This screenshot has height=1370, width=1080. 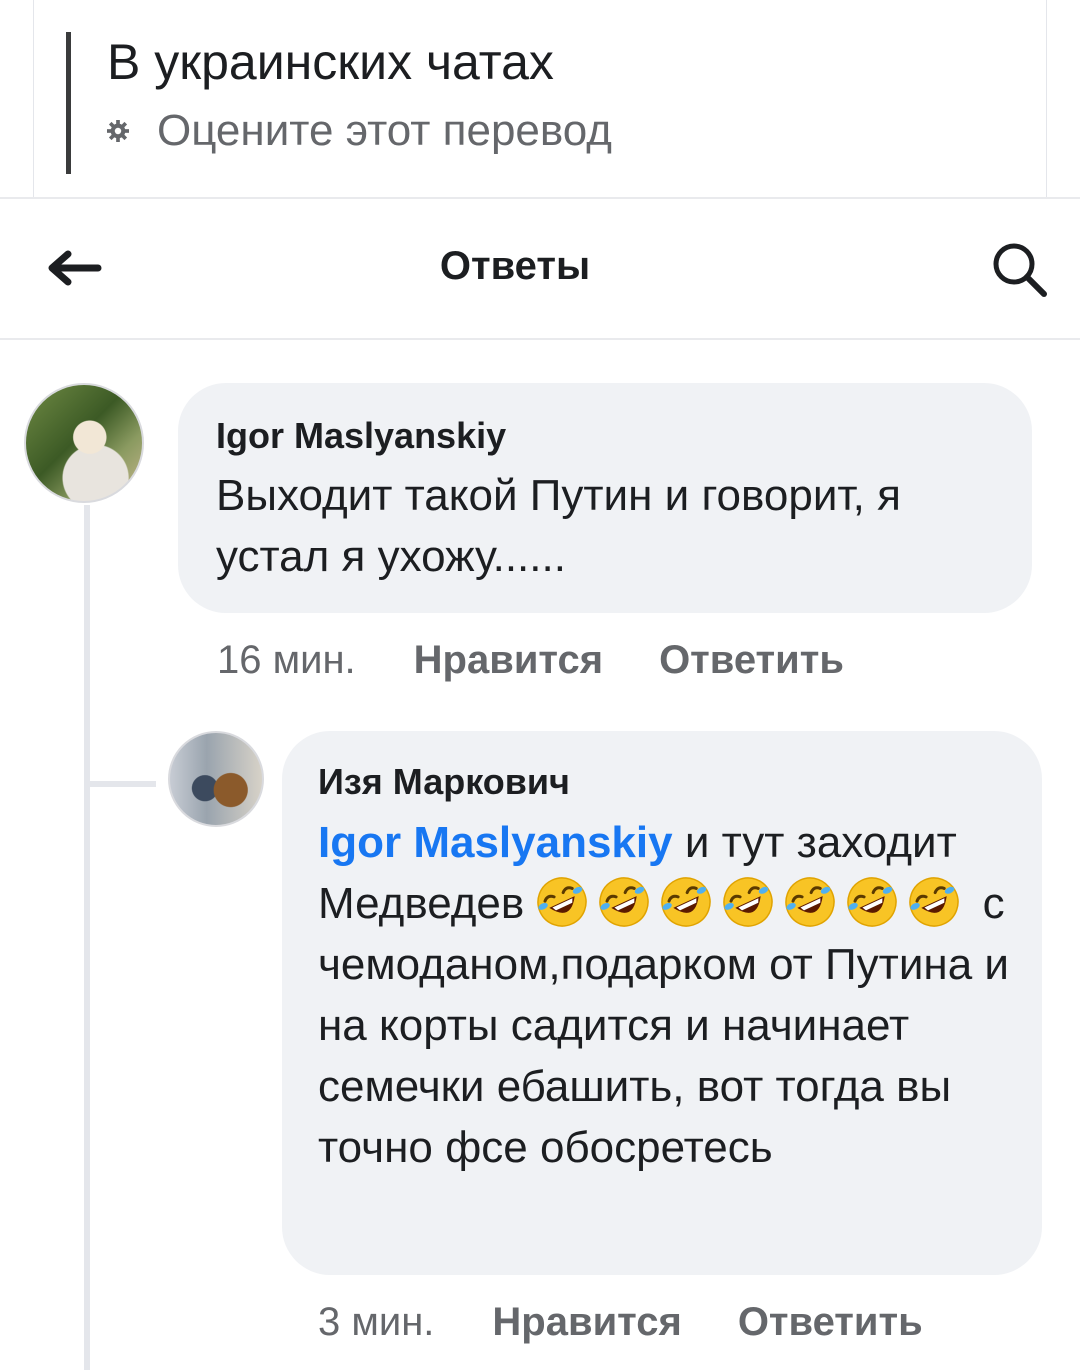 I want to click on thread-line, so click(x=87, y=937).